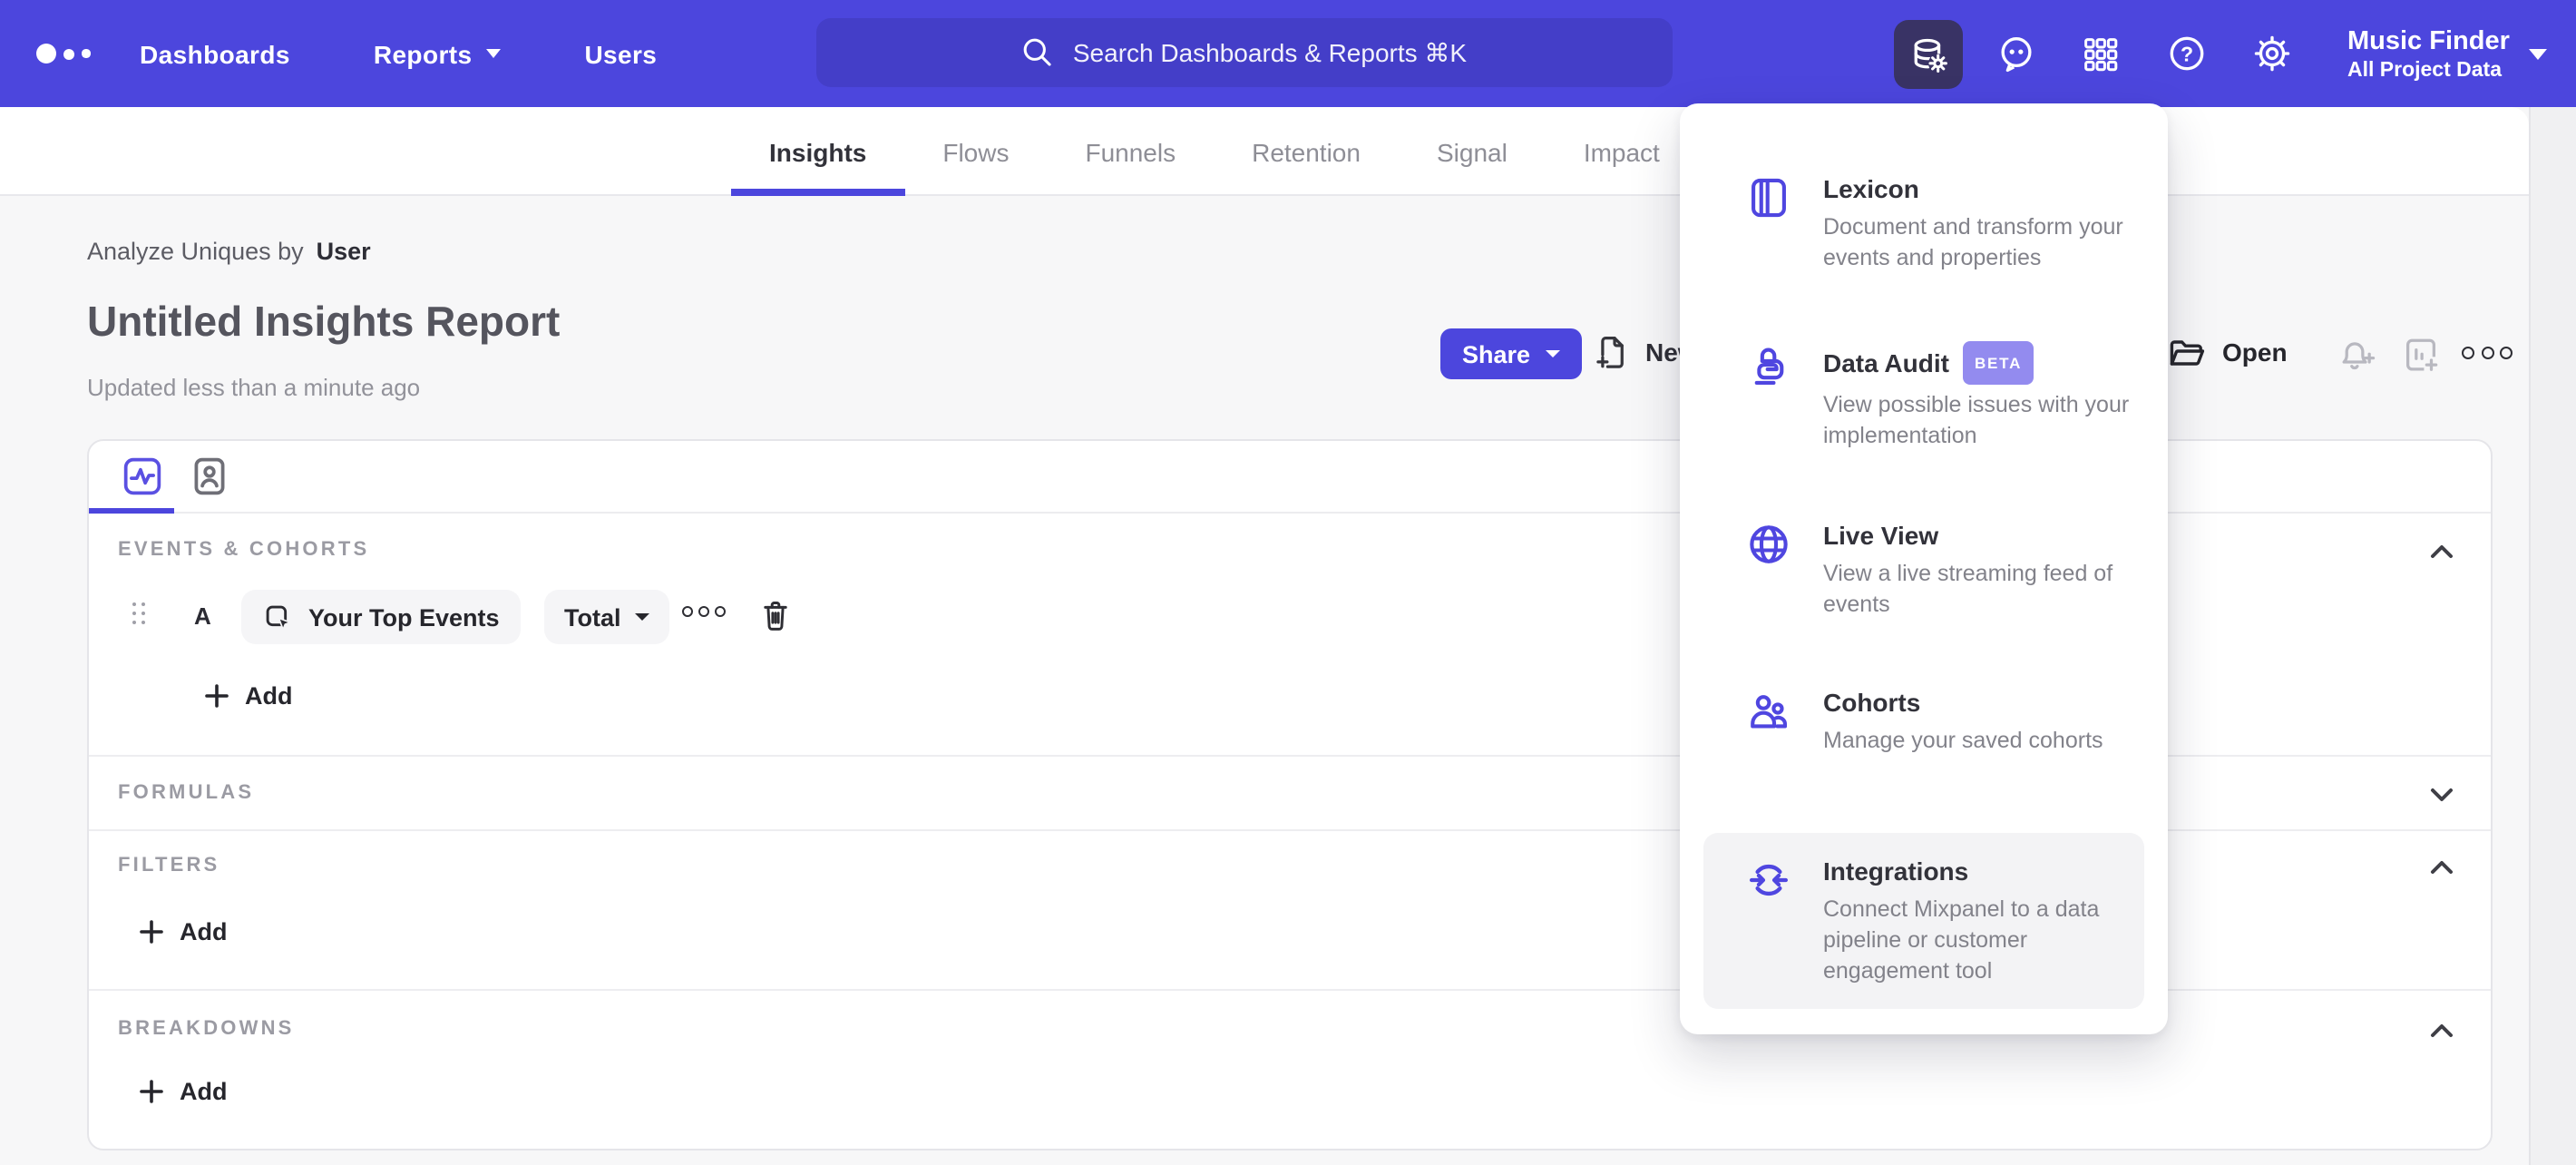 The image size is (2576, 1165). I want to click on data-management-button, so click(1928, 53).